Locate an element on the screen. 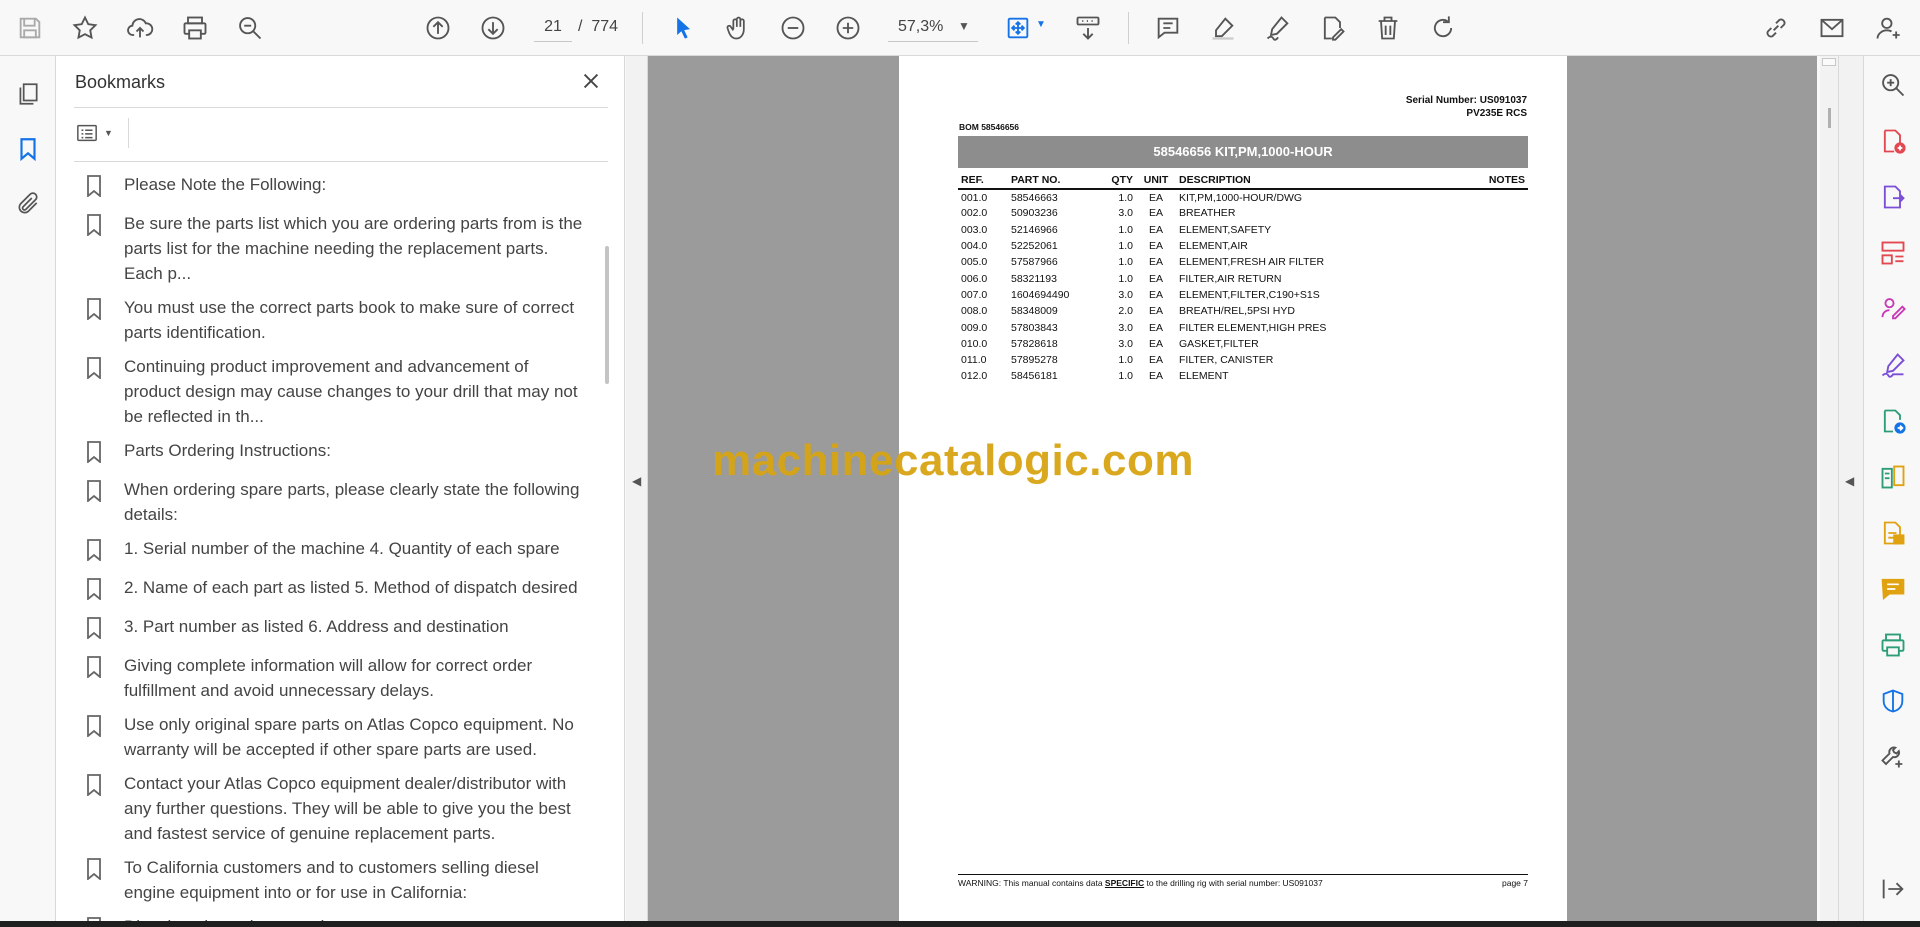  page-number-label: page 7 is located at coordinates (1515, 883).